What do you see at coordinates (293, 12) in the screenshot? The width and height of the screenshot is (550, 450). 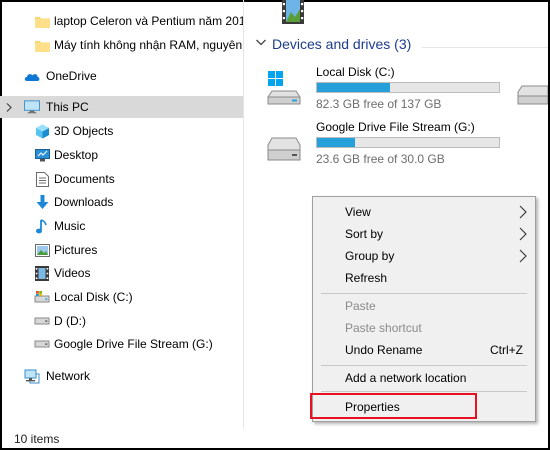 I see `video-thumbnail-icon` at bounding box center [293, 12].